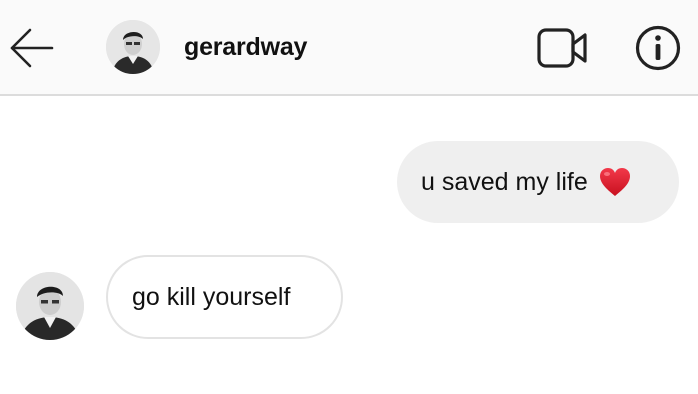 The image size is (698, 394). I want to click on arrow-left-icon, so click(32, 48).